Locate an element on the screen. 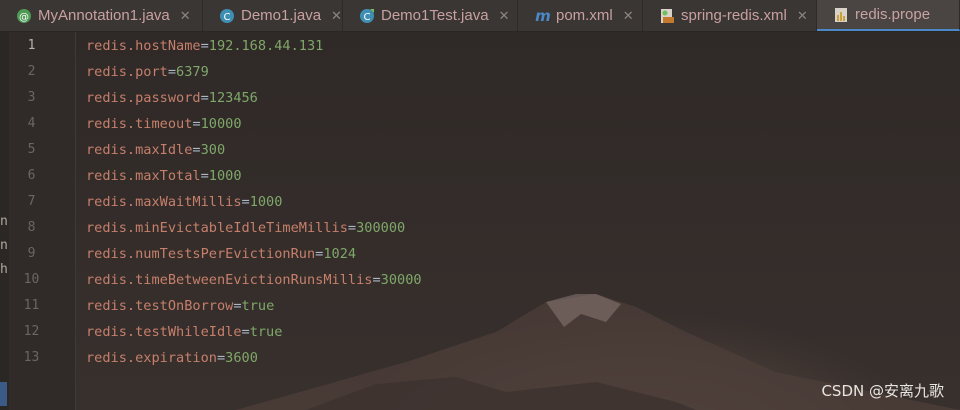  panel-text-fragment: h is located at coordinates (4, 269).